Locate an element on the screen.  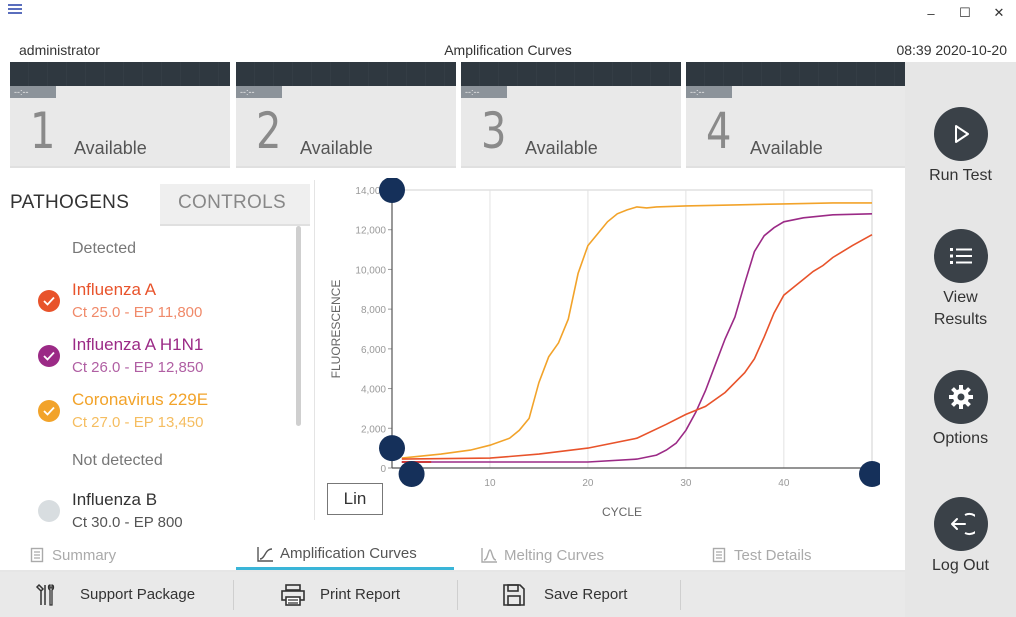
details-icon is located at coordinates (719, 555).